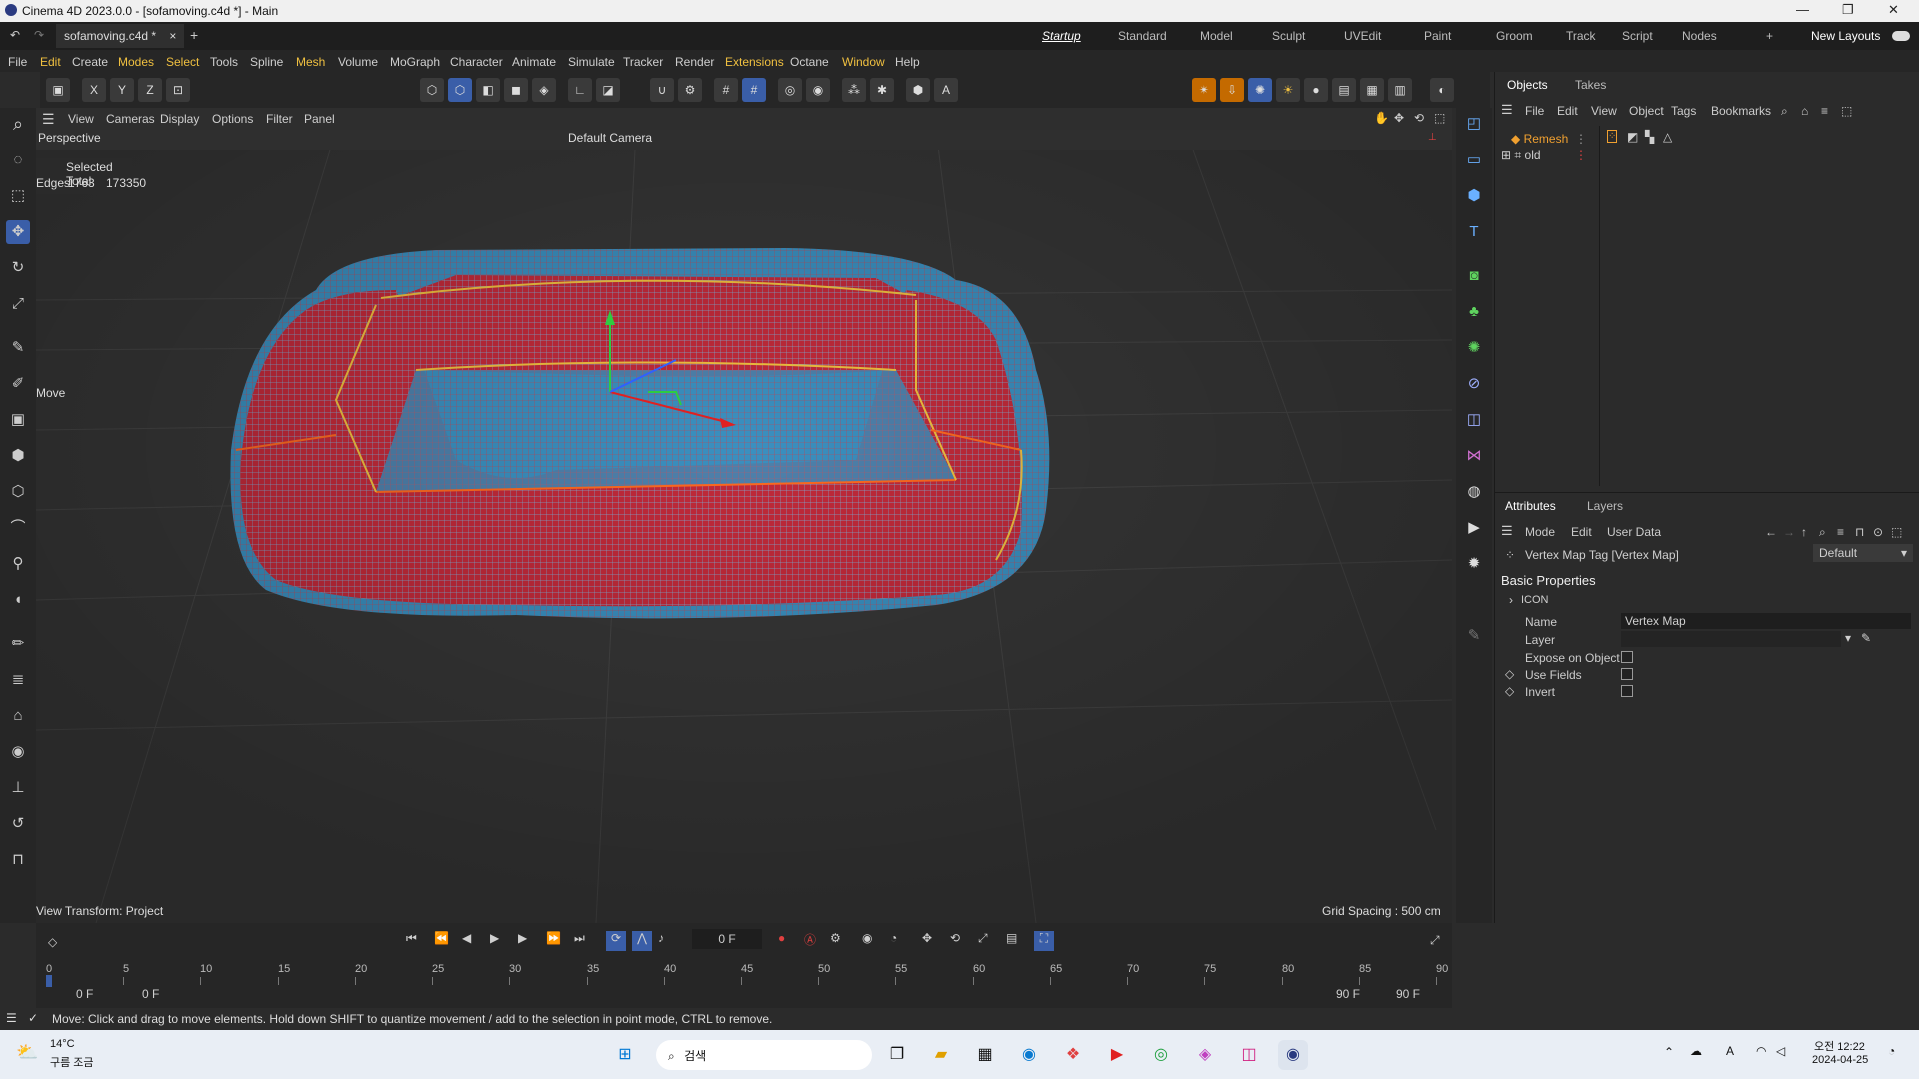  Describe the element at coordinates (1437, 36) in the screenshot. I see `layout-tab-paint: Paint` at that location.